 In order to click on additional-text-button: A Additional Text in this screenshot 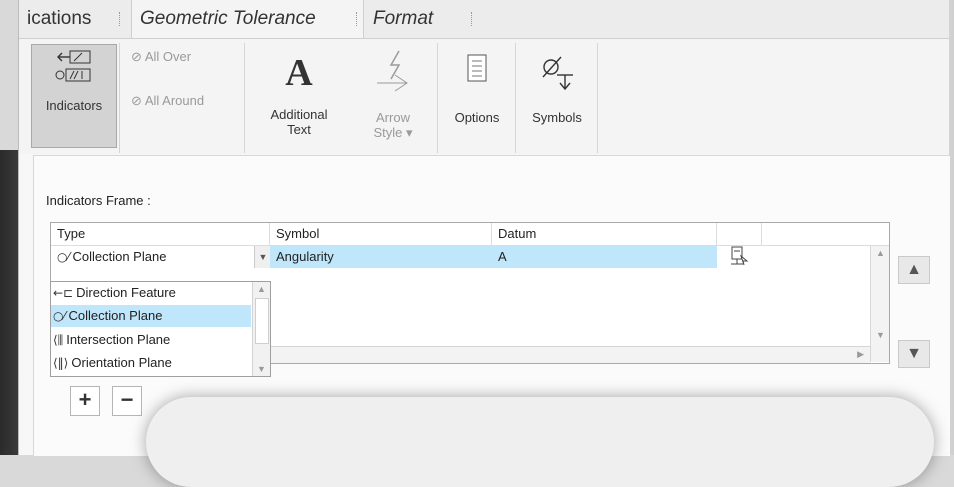, I will do `click(299, 92)`.